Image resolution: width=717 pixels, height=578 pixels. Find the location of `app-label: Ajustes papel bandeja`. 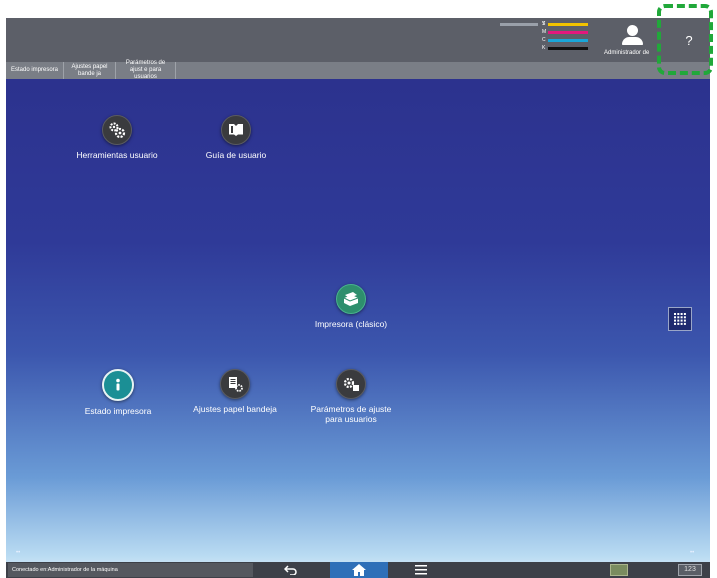

app-label: Ajustes papel bandeja is located at coordinates (235, 409).